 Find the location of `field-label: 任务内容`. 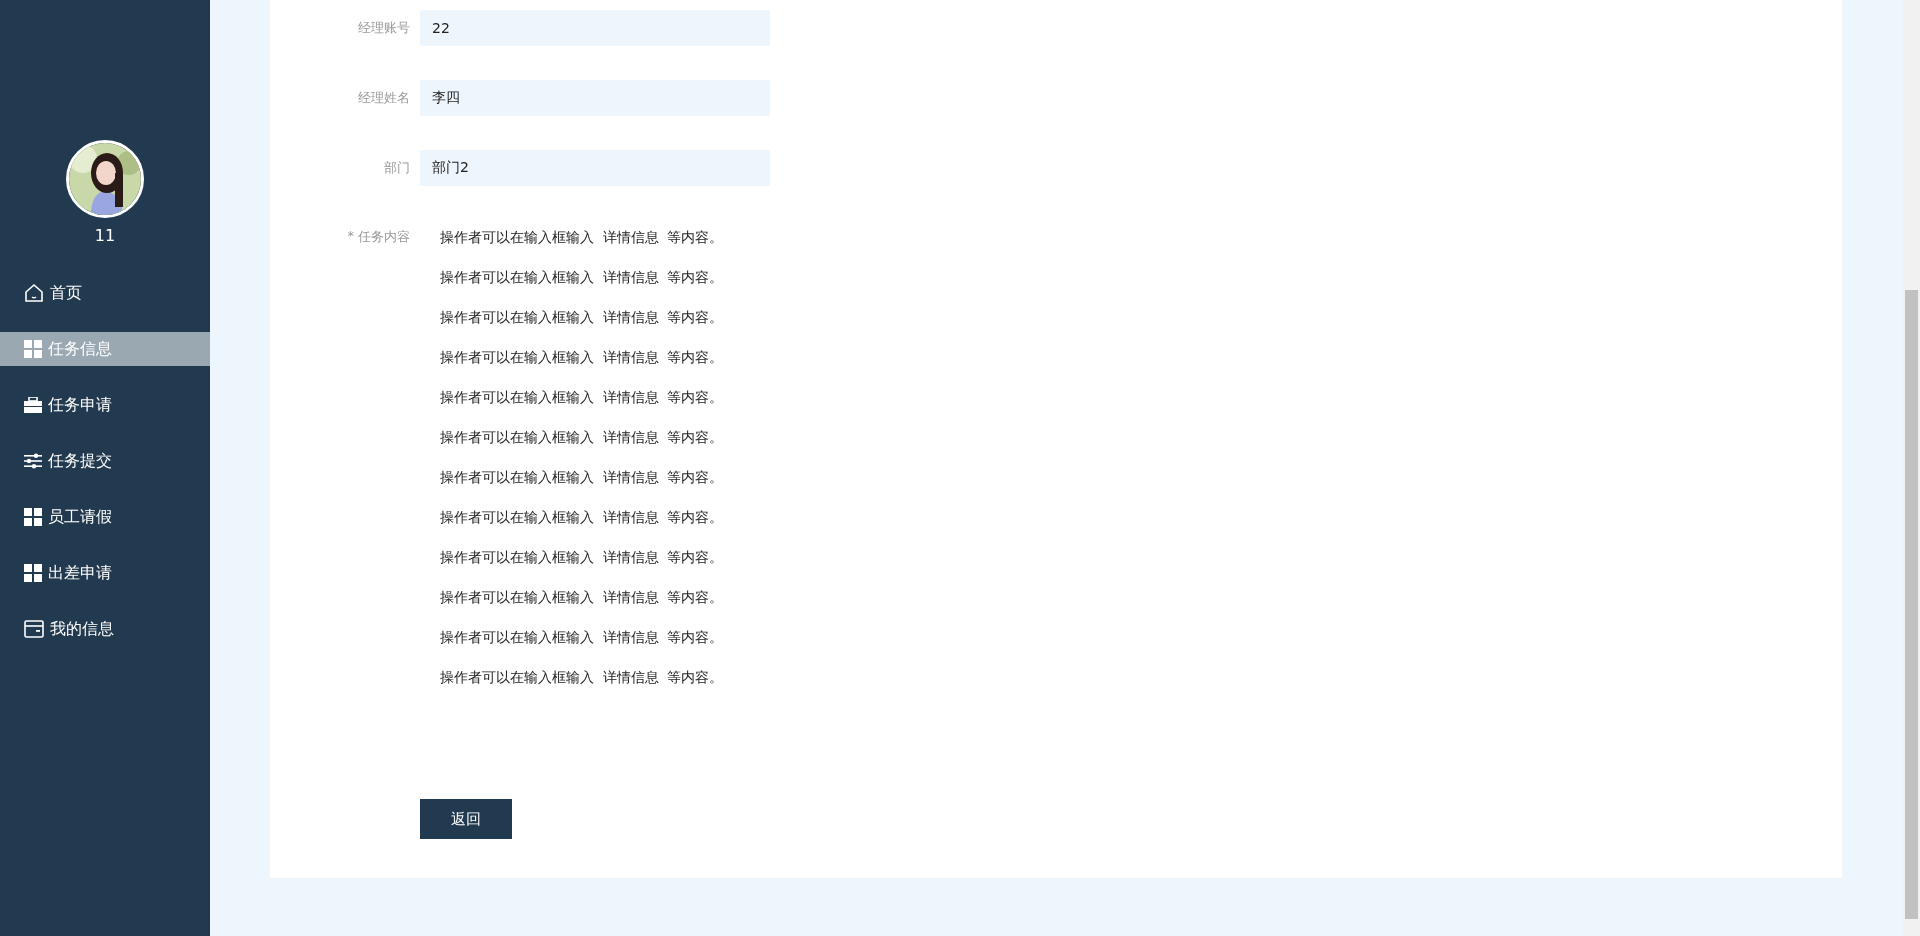

field-label: 任务内容 is located at coordinates (384, 237).